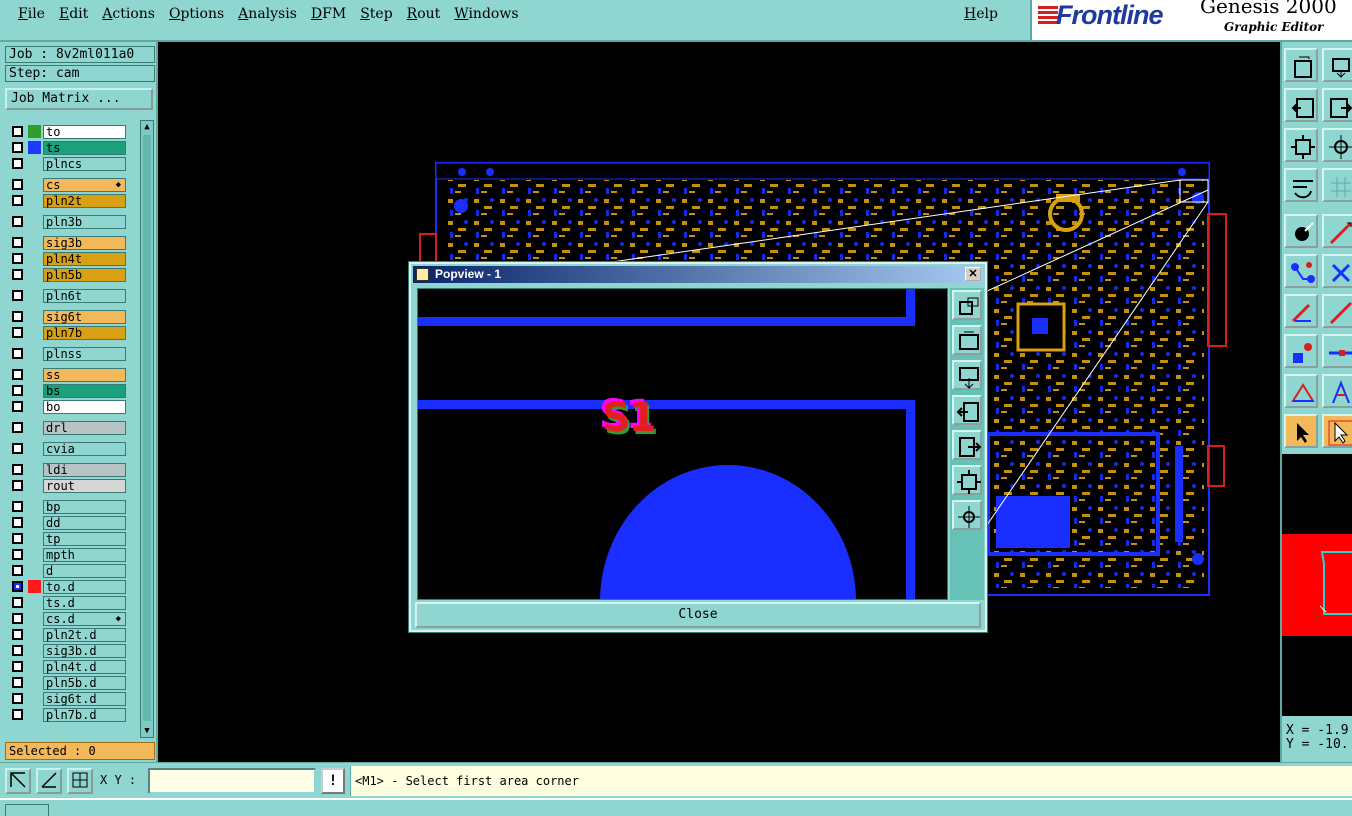  What do you see at coordinates (84, 375) in the screenshot?
I see `layer-name: ss` at bounding box center [84, 375].